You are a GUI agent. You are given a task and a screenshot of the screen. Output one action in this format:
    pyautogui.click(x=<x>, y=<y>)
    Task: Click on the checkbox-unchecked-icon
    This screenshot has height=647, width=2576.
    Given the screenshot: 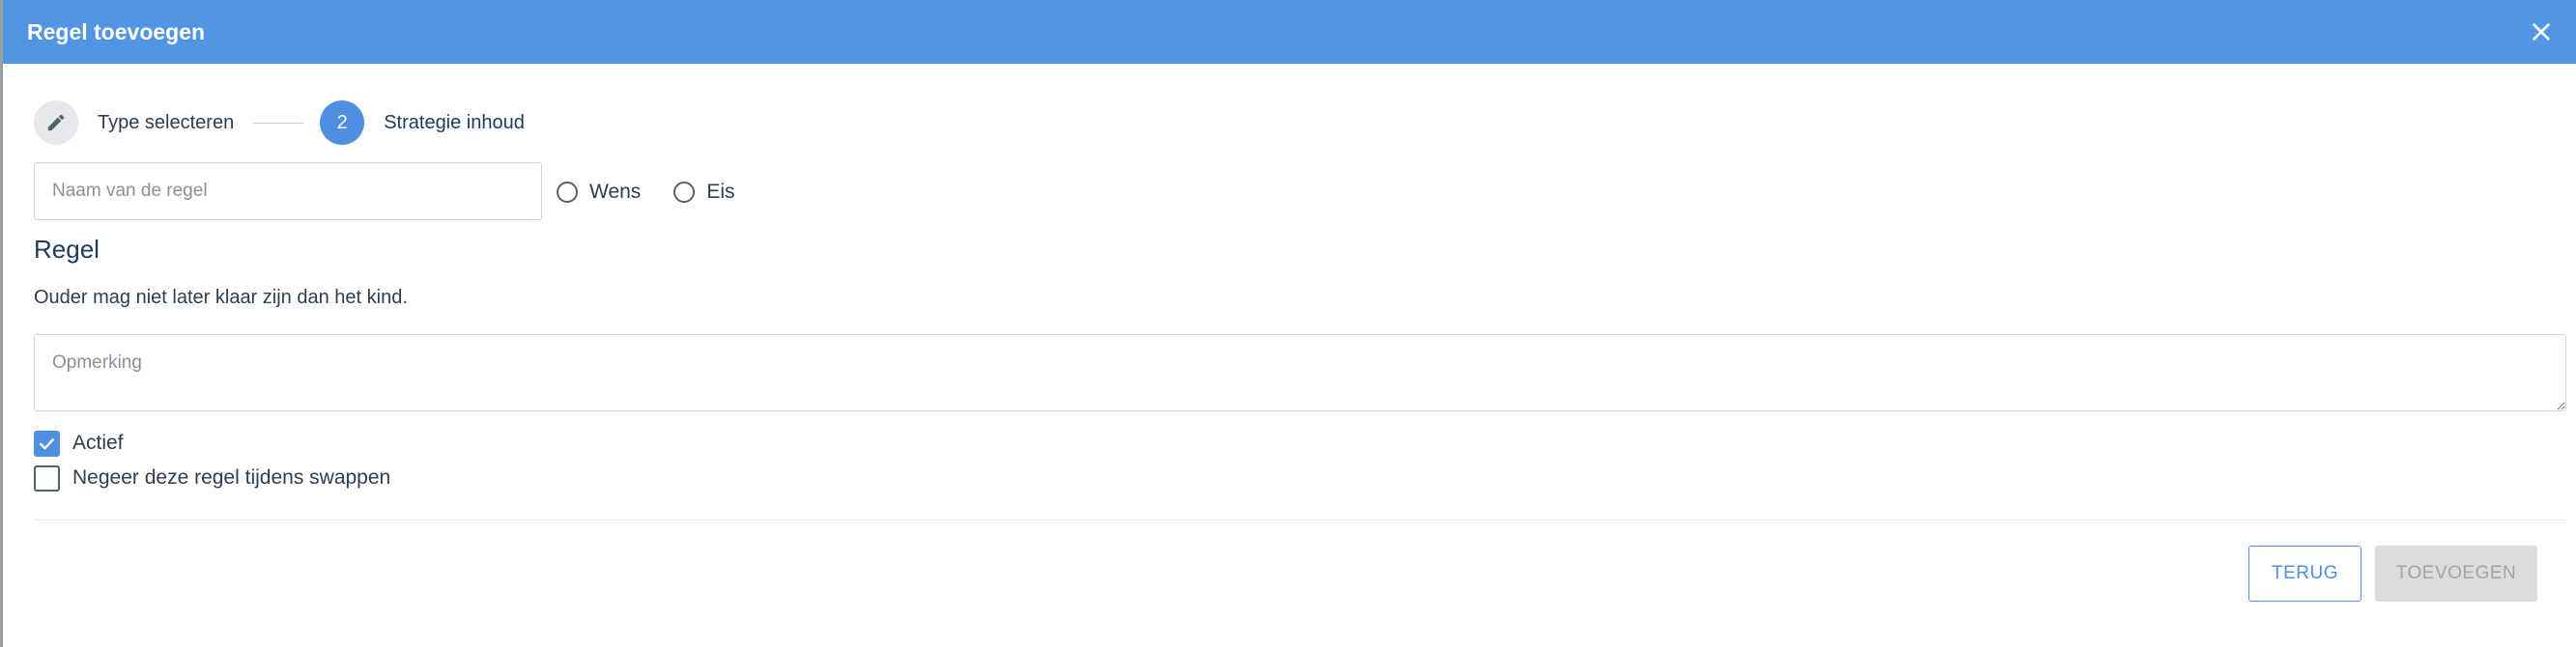 What is the action you would take?
    pyautogui.click(x=47, y=478)
    